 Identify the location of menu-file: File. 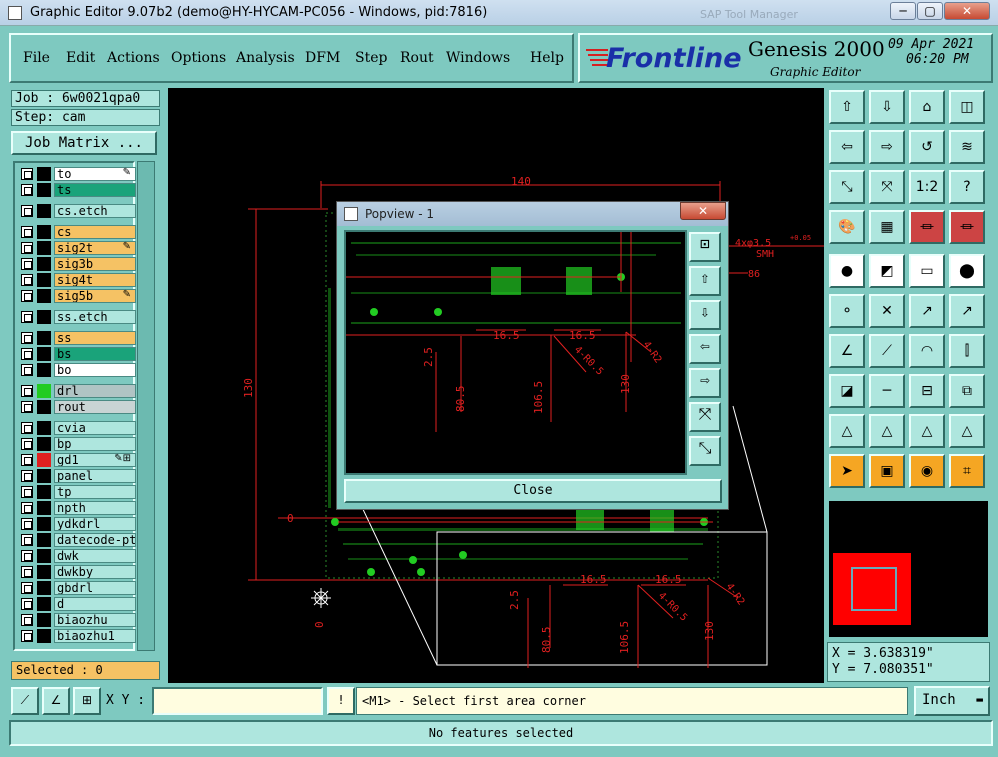
(36, 58).